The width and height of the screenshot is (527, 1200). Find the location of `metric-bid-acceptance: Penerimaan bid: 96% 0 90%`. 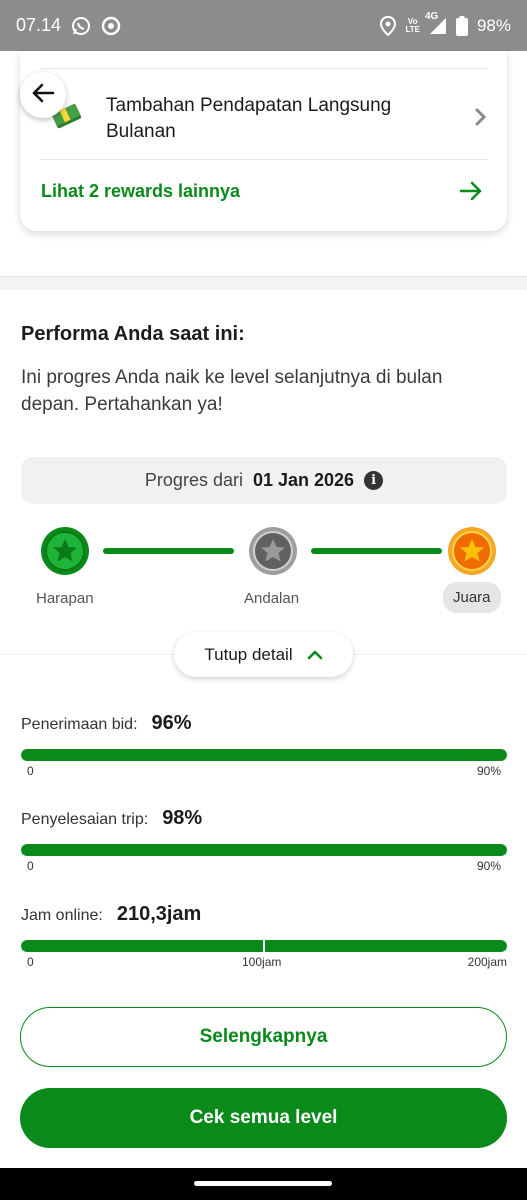

metric-bid-acceptance: Penerimaan bid: 96% 0 90% is located at coordinates (264, 746).